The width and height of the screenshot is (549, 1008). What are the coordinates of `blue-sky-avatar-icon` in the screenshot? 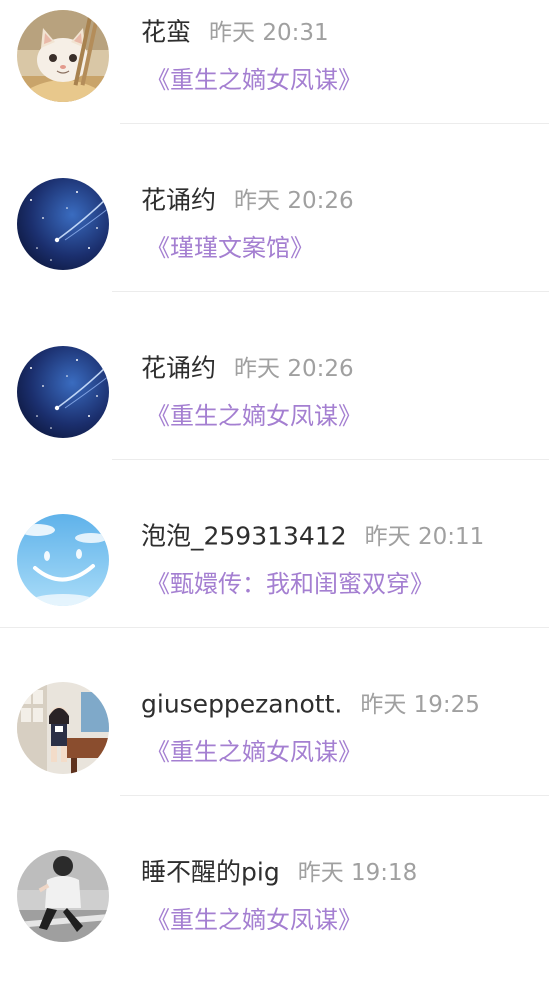 It's located at (63, 560).